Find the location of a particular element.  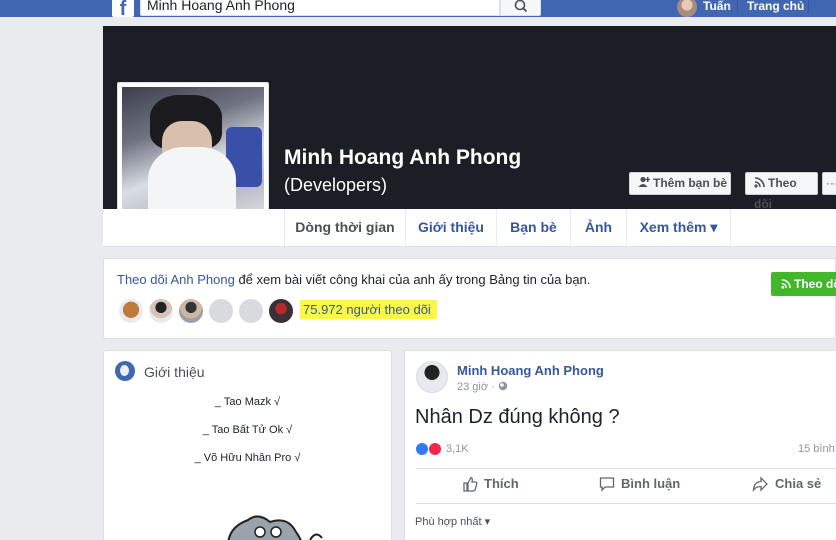

intro-bio-line: _ Võ Hữu Nhân Pro √ is located at coordinates (247, 458).